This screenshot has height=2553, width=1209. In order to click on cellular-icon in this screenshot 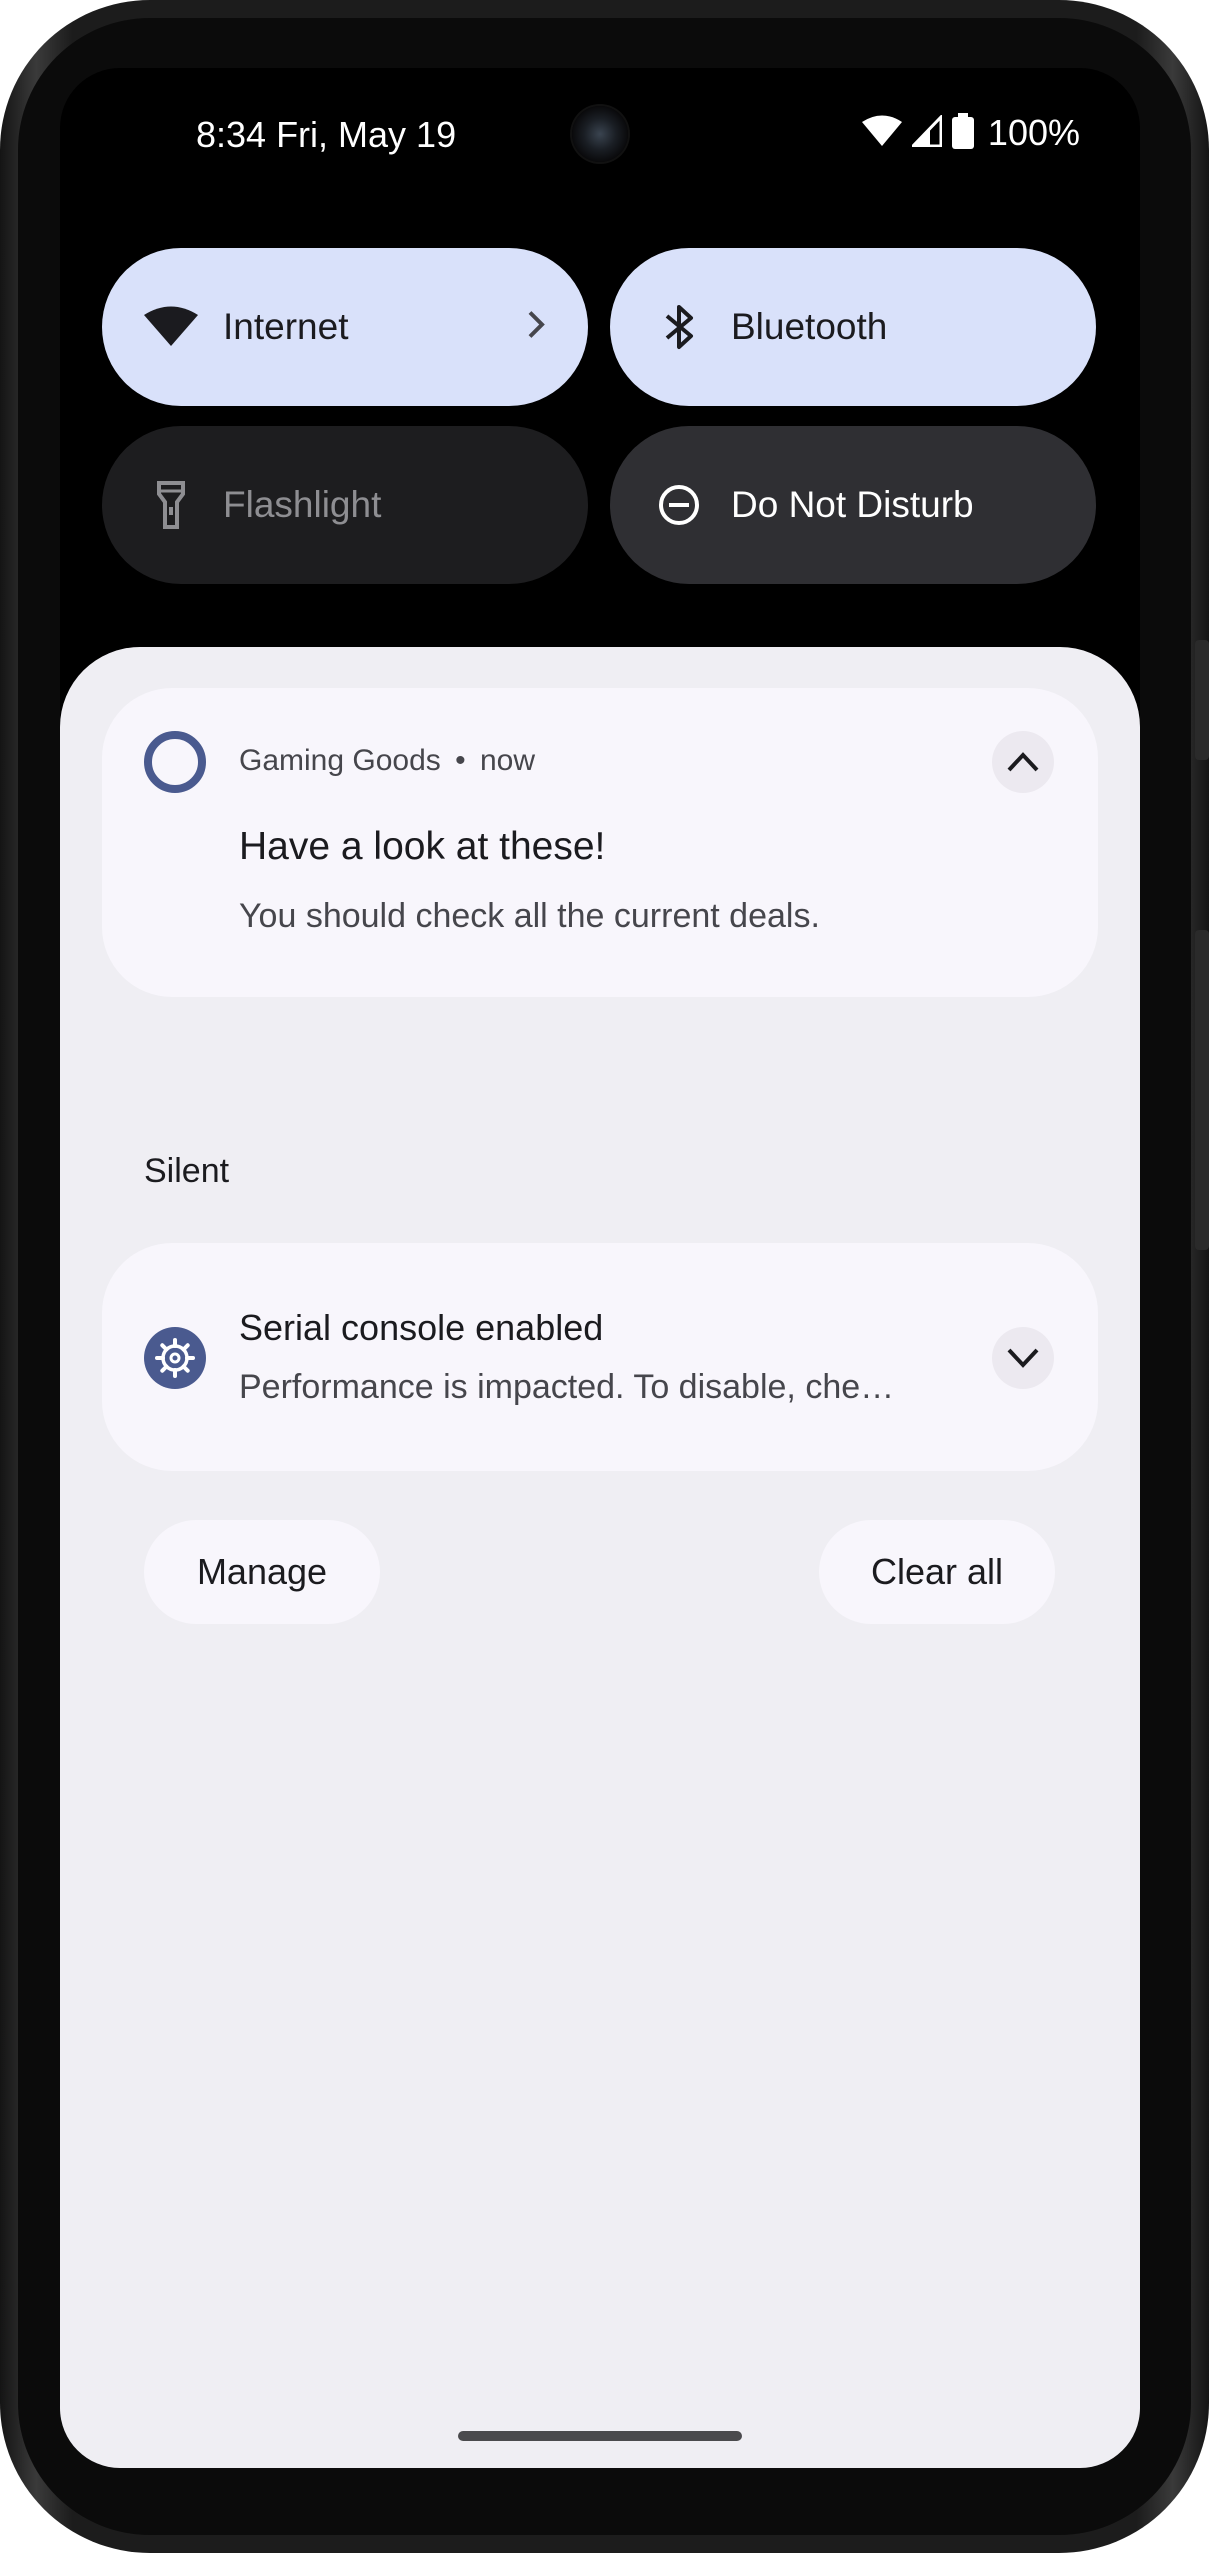, I will do `click(926, 132)`.